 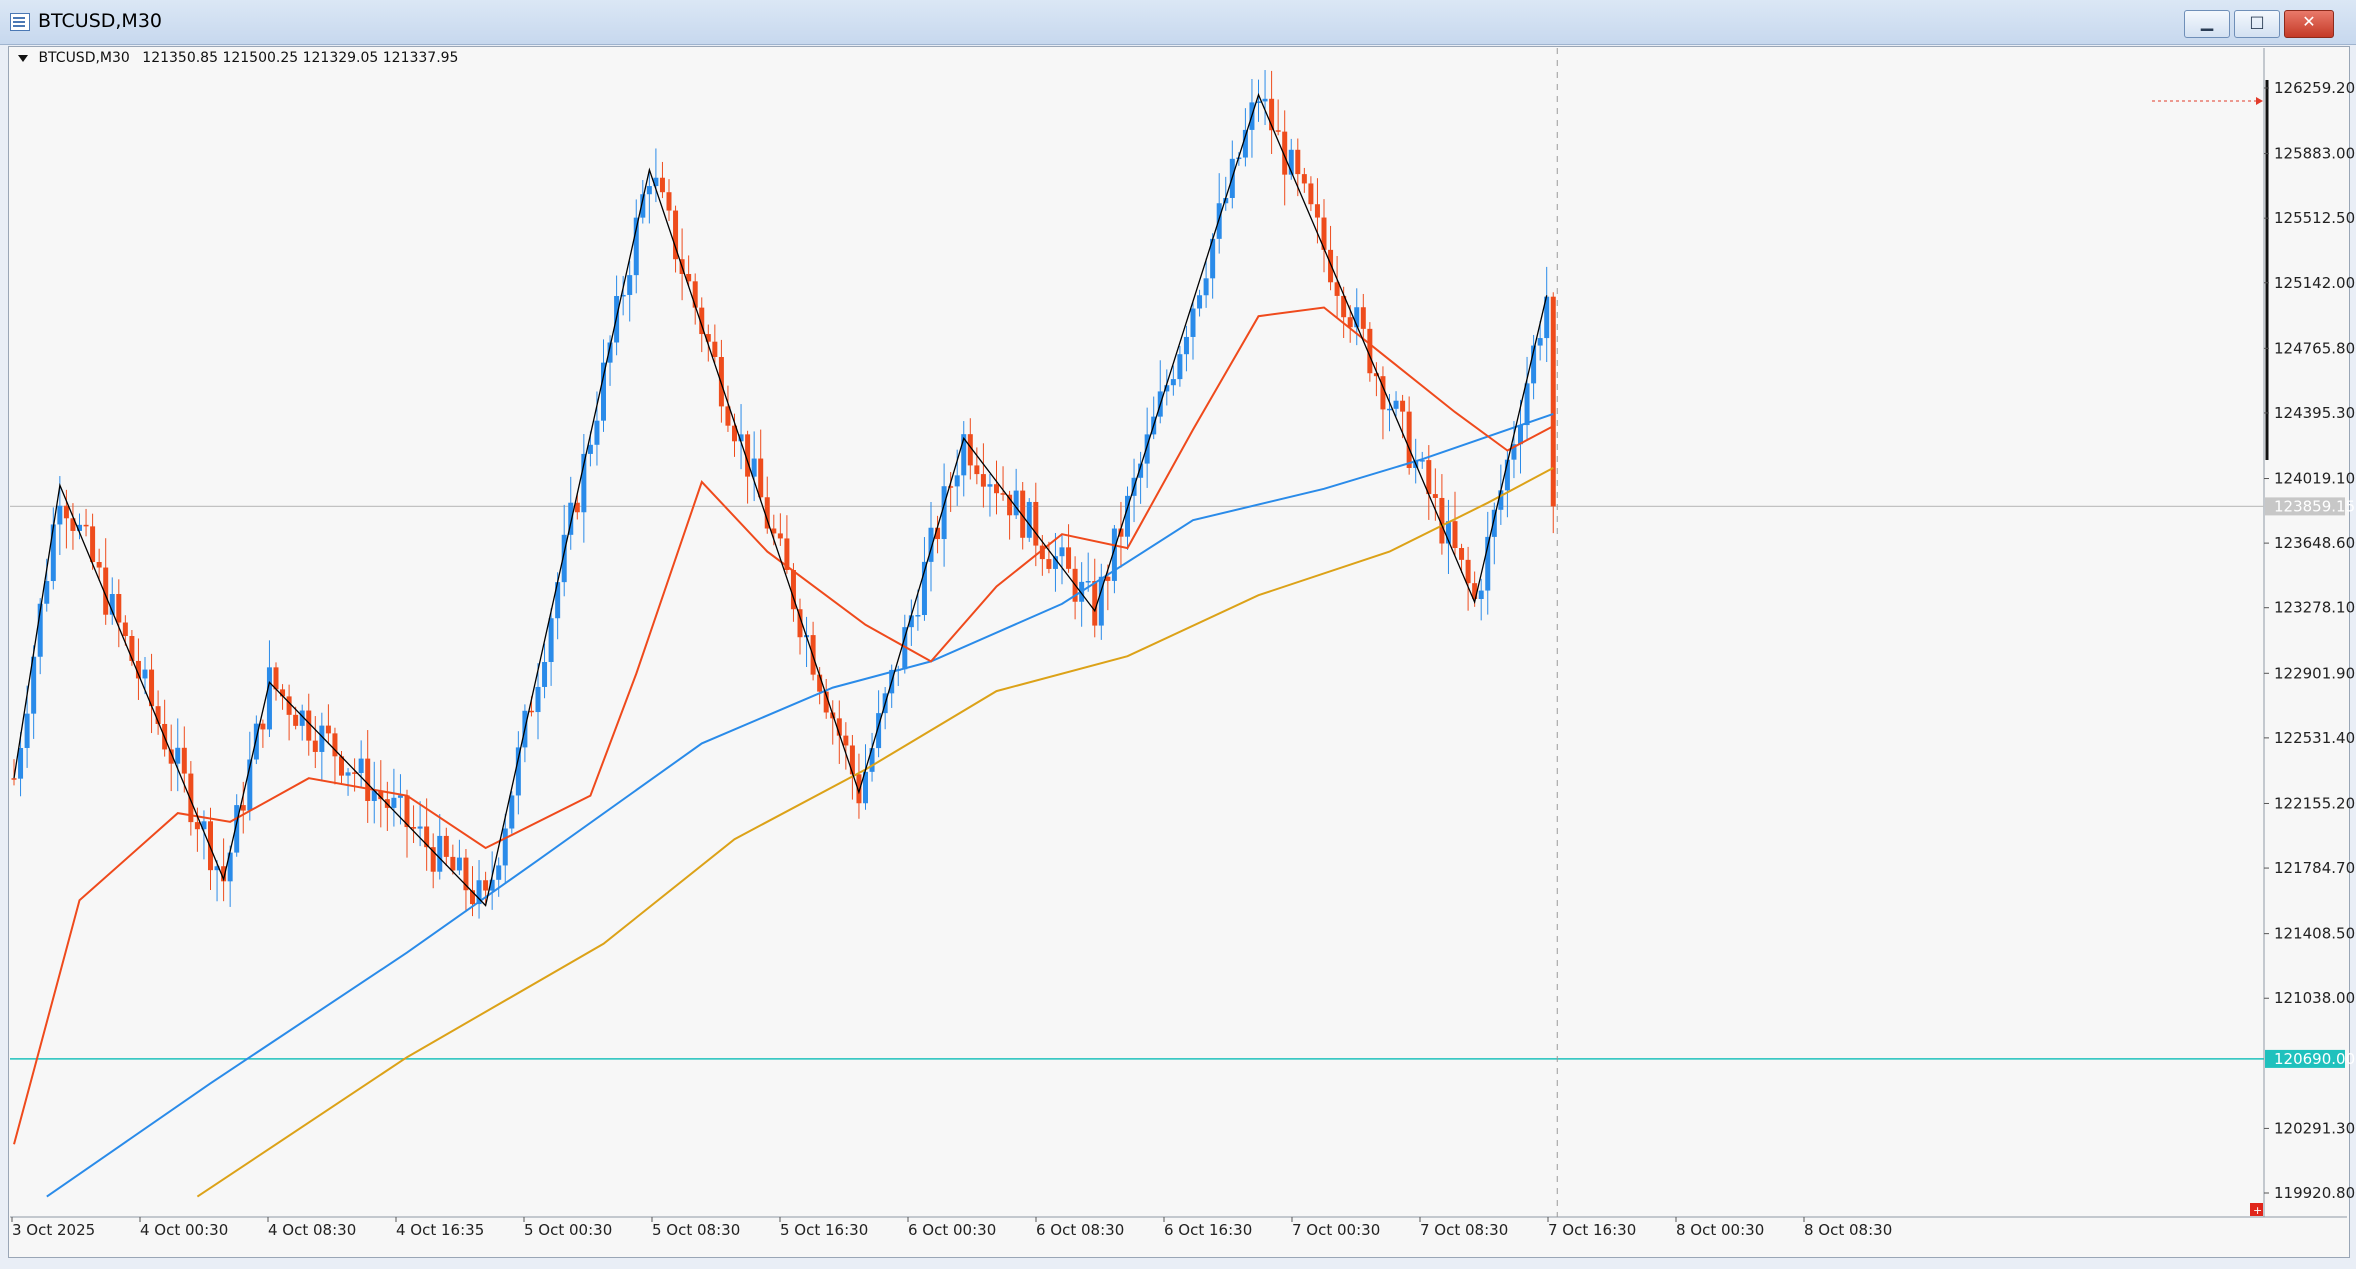 What do you see at coordinates (2314, 673) in the screenshot?
I see `price-tick-label: 122901.90` at bounding box center [2314, 673].